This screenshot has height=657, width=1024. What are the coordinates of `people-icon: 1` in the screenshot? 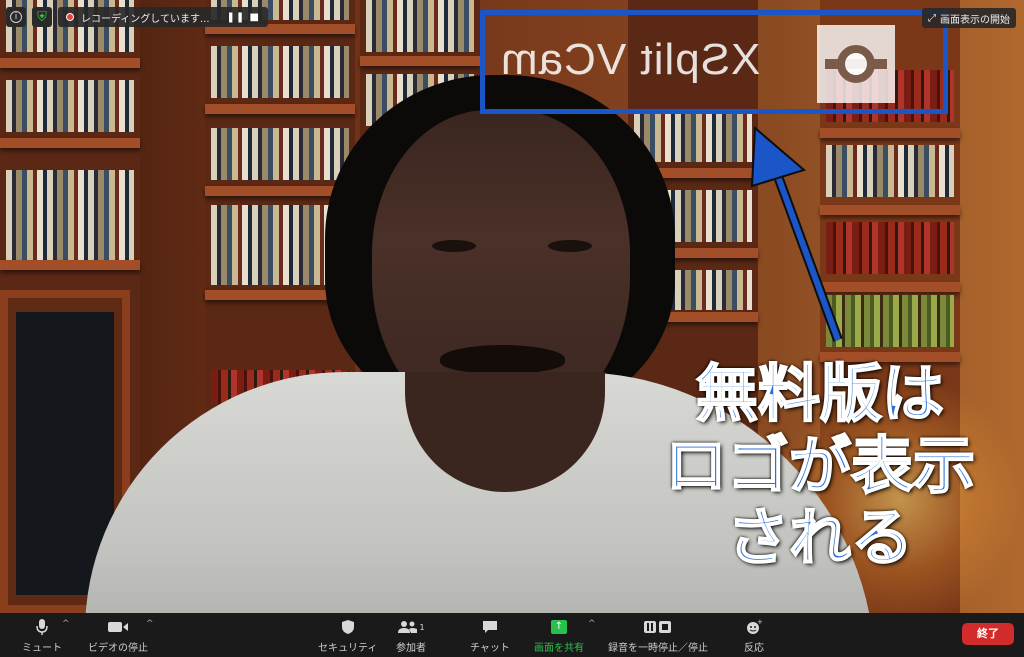 It's located at (411, 627).